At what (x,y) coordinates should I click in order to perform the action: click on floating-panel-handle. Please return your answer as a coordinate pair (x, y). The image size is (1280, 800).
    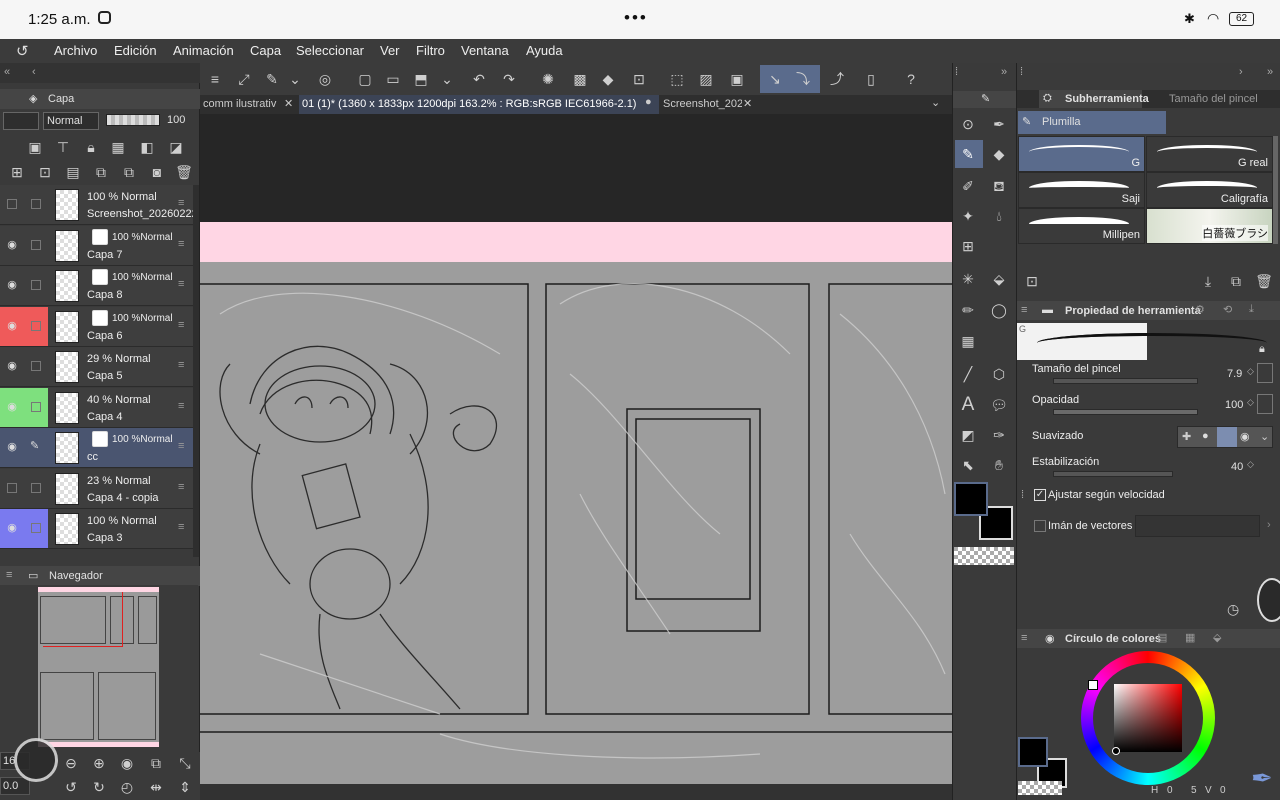
    Looking at the image, I should click on (1268, 600).